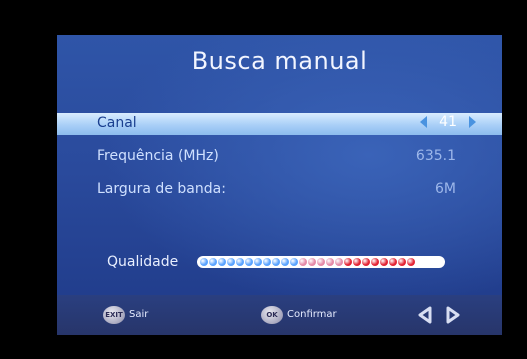 The image size is (527, 359). What do you see at coordinates (117, 123) in the screenshot?
I see `canal-label: Canal` at bounding box center [117, 123].